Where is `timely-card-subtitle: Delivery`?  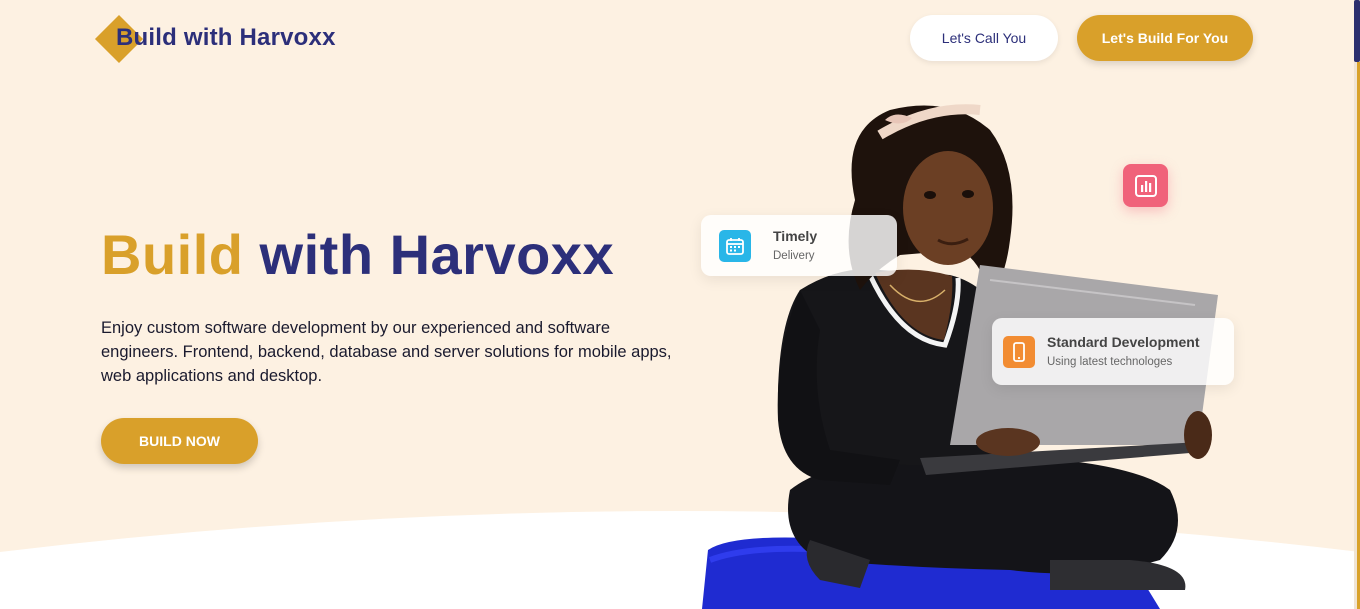
timely-card-subtitle: Delivery is located at coordinates (794, 256).